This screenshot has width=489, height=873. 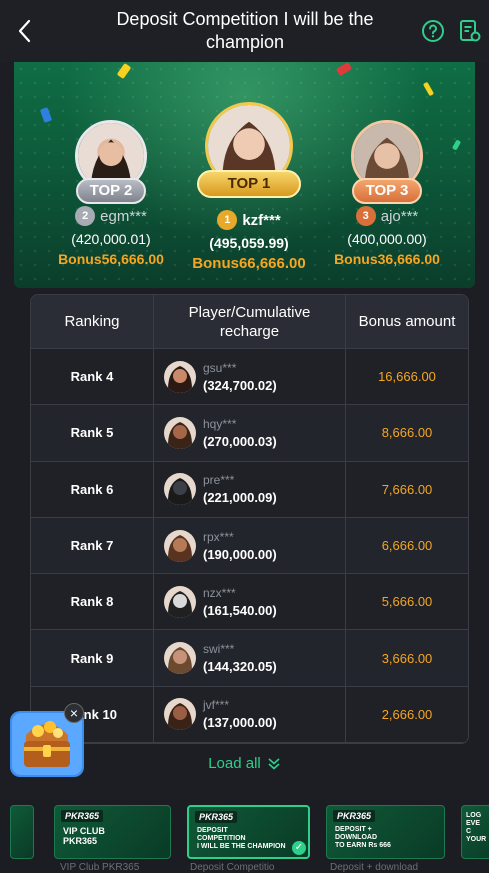 I want to click on player-amount: (400,000.00), so click(x=387, y=239).